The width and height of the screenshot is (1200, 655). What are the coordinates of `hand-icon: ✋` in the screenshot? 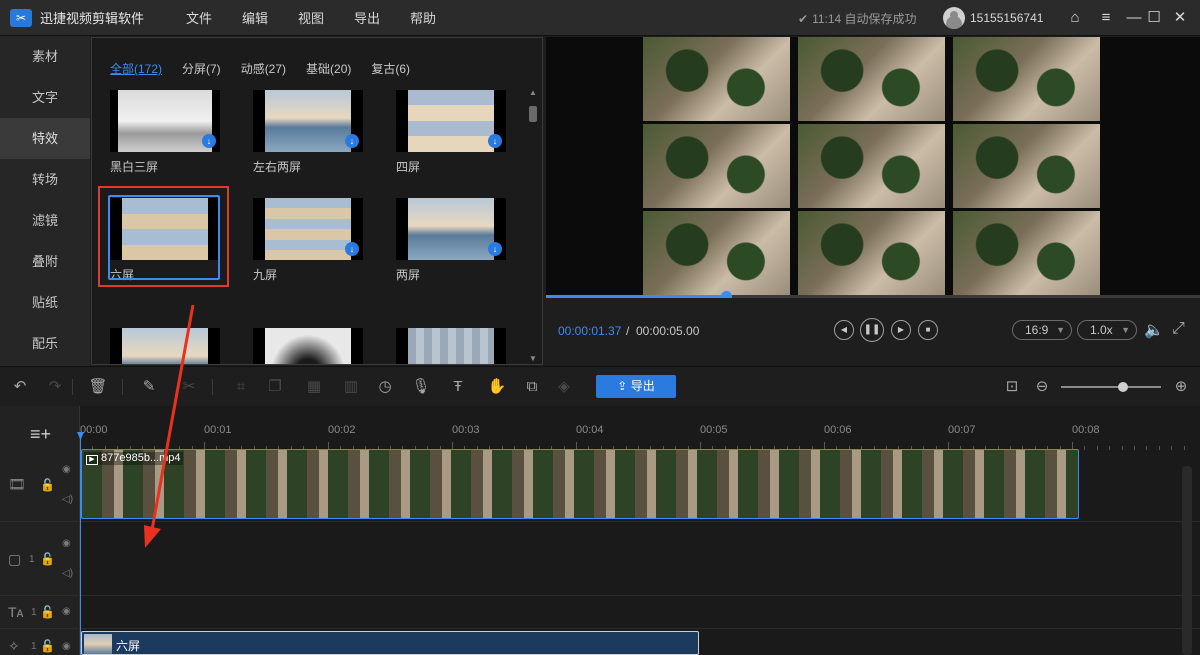 It's located at (497, 387).